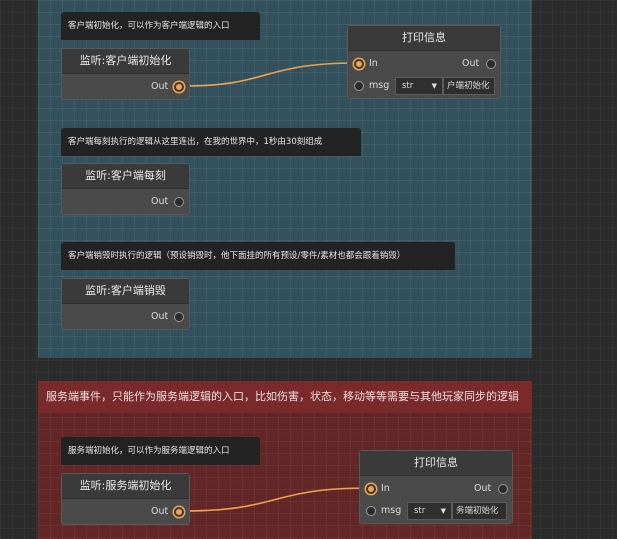  What do you see at coordinates (160, 451) in the screenshot?
I see `comment-server-init: 服务端初始化，可以作为服务端逻辑的入口` at bounding box center [160, 451].